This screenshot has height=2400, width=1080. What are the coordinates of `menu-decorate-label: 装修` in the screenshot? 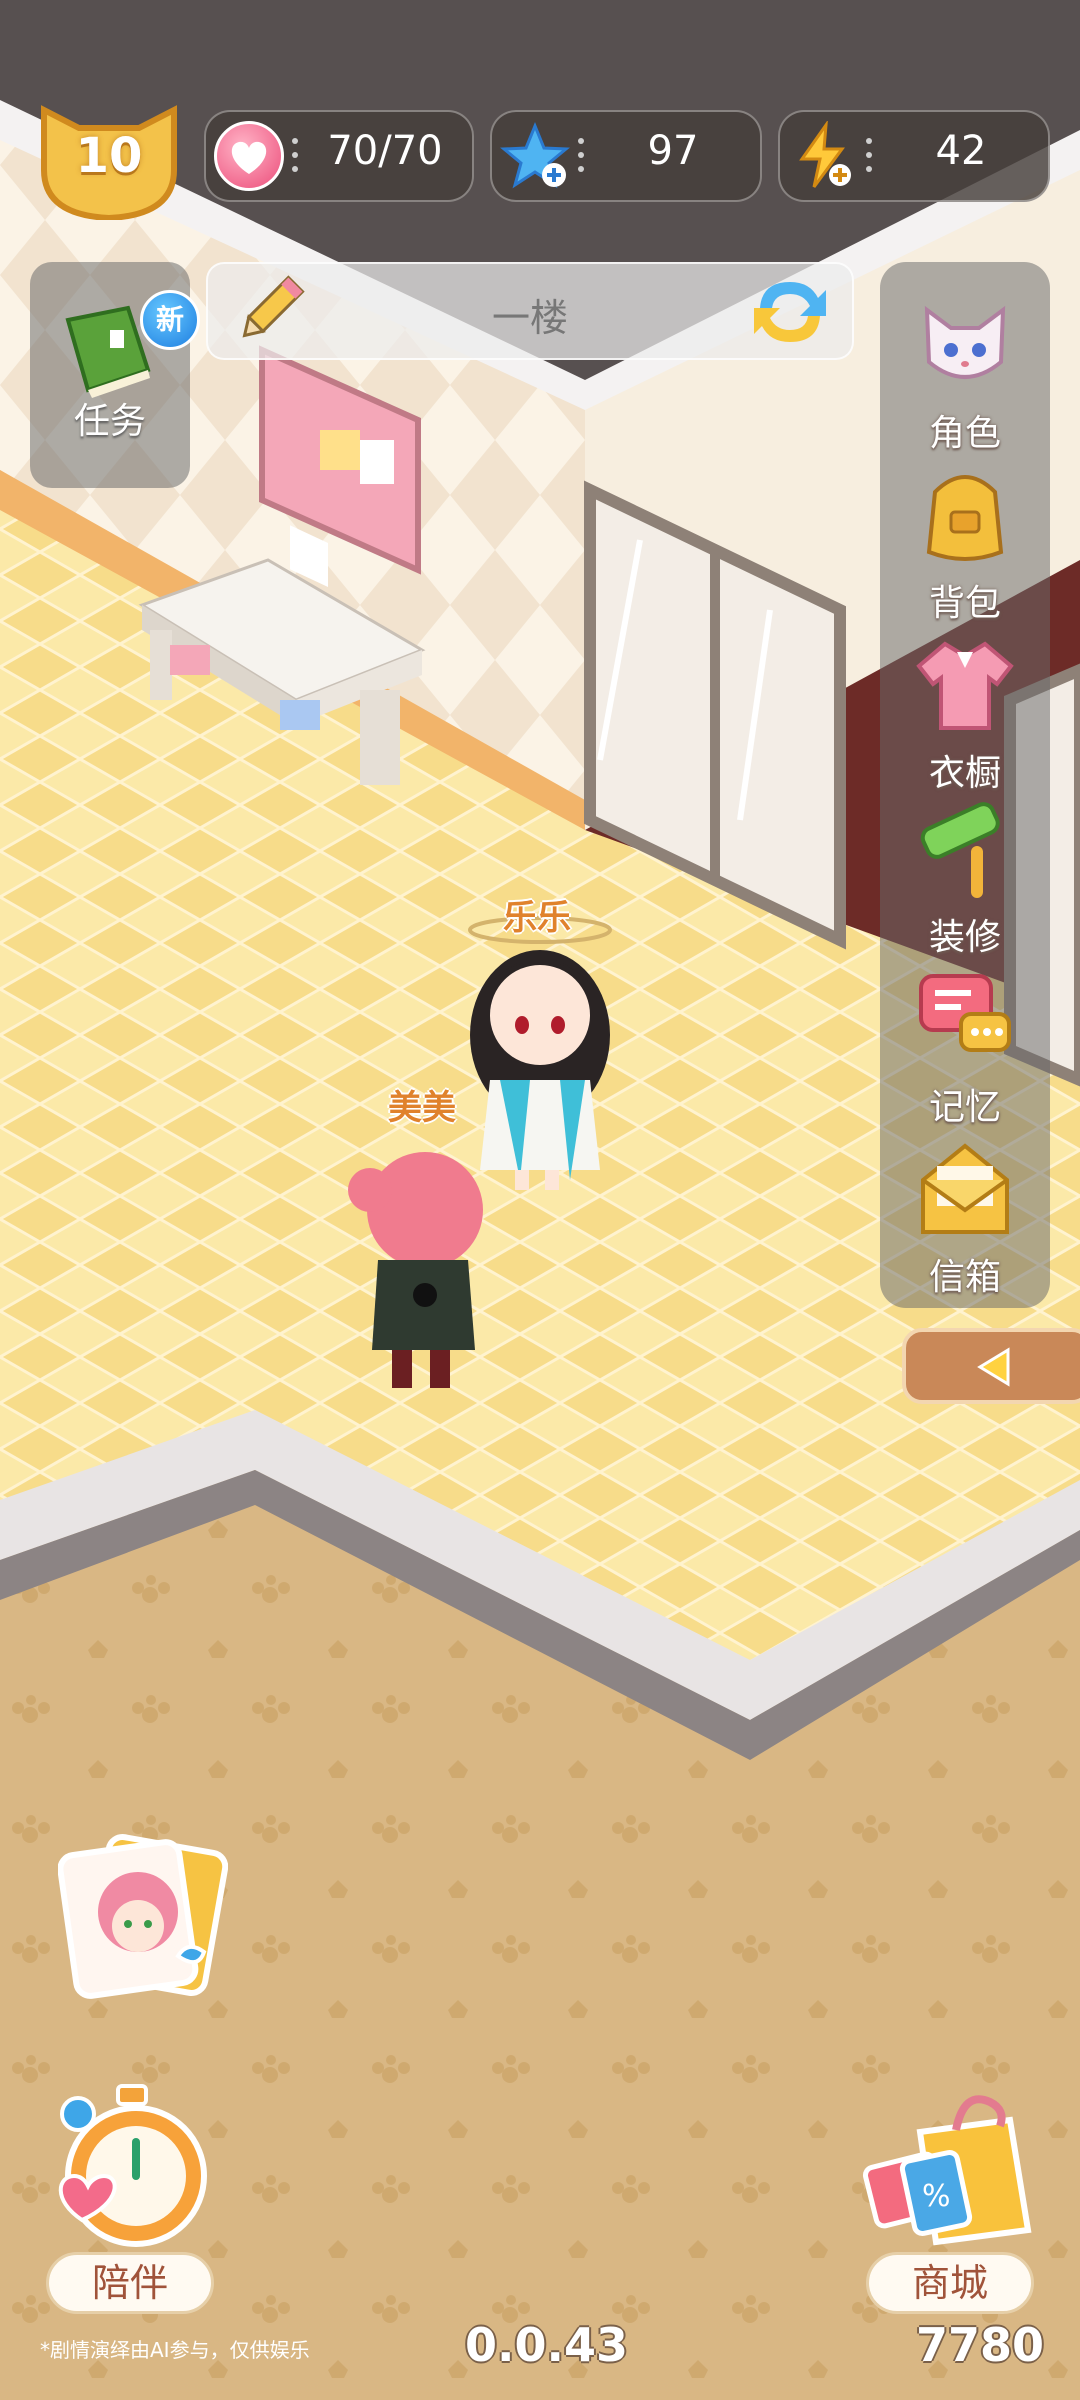 It's located at (964, 937).